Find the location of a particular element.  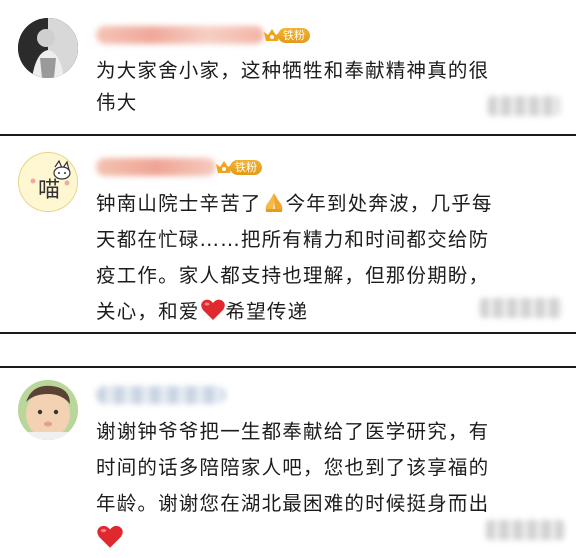

pray-icon is located at coordinates (273, 202).